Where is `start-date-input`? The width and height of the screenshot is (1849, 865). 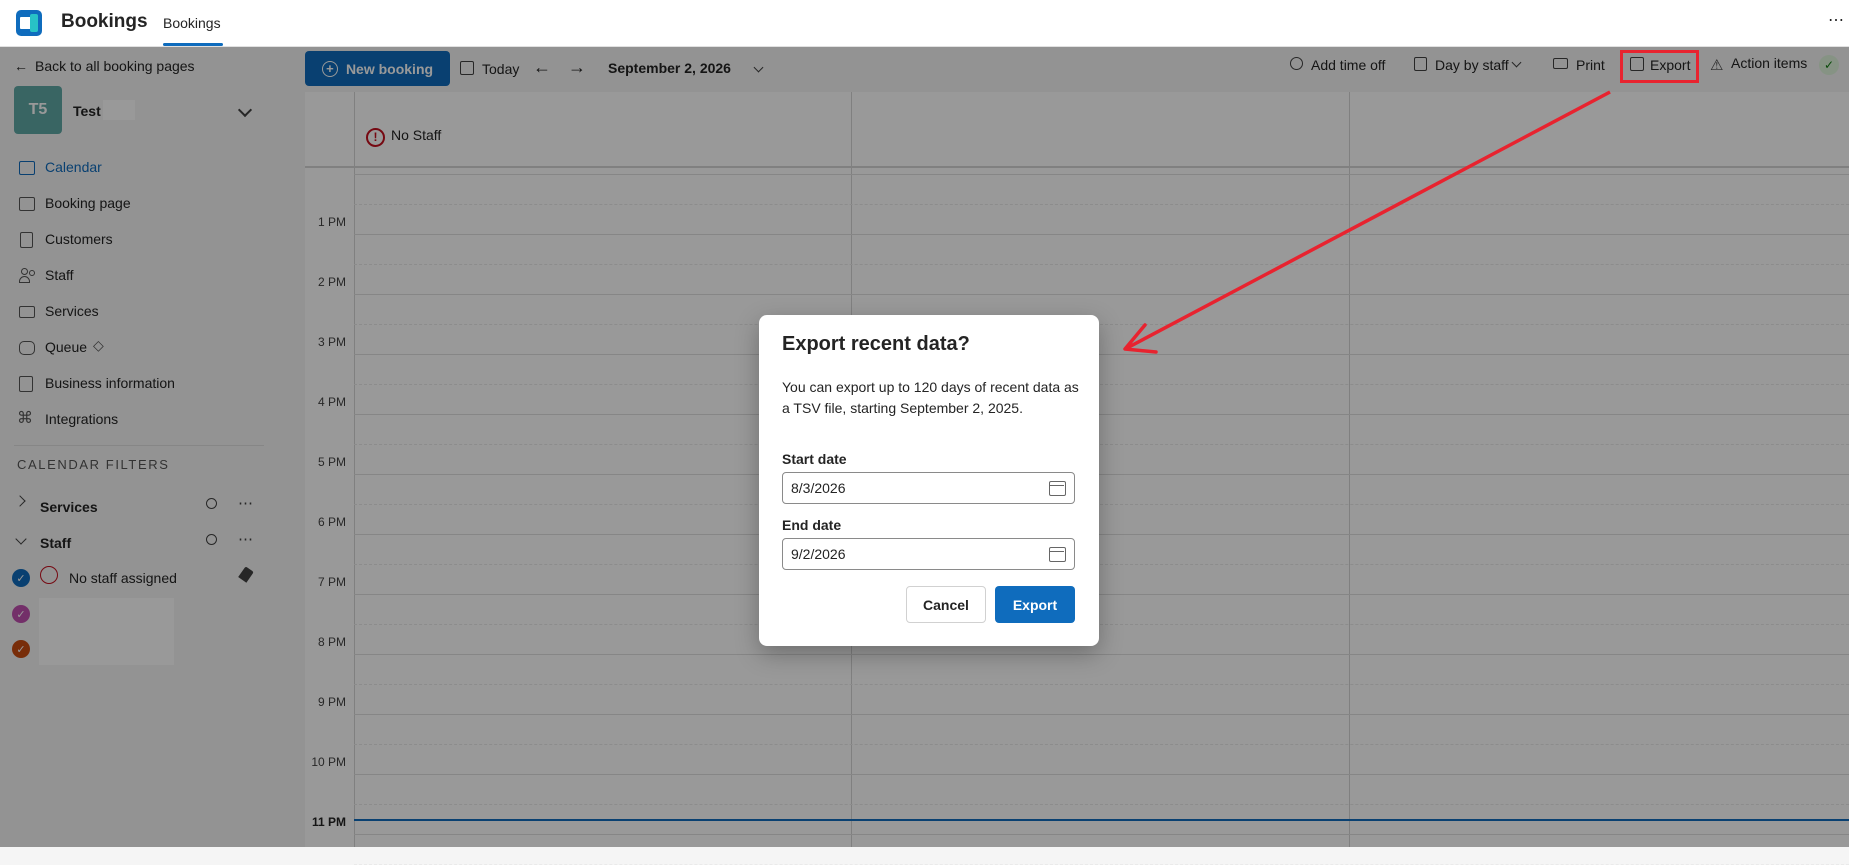 start-date-input is located at coordinates (928, 488).